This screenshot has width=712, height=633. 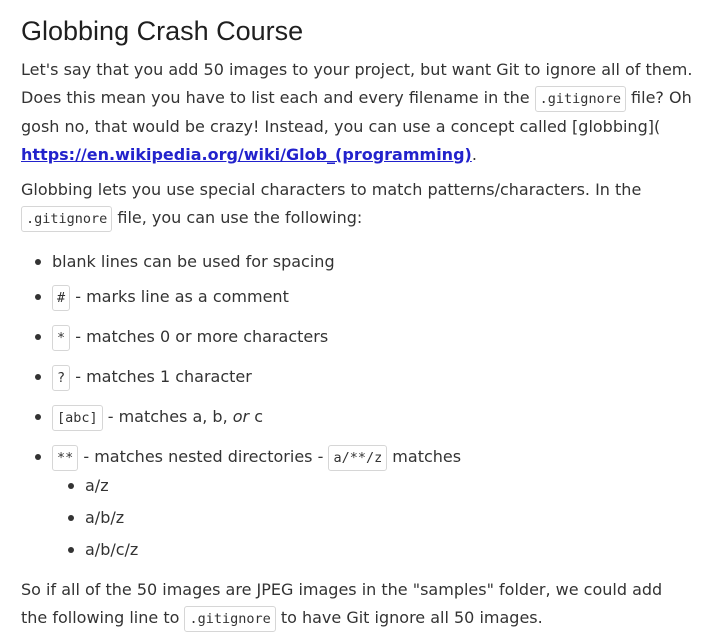 I want to click on list-item: * - matches 0 or more characters, so click(x=181, y=337).